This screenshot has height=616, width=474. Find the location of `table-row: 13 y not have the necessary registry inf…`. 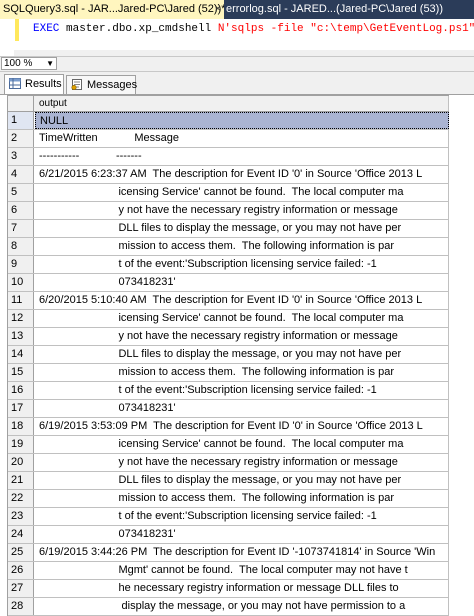

table-row: 13 y not have the necessary registry inf… is located at coordinates (228, 337).